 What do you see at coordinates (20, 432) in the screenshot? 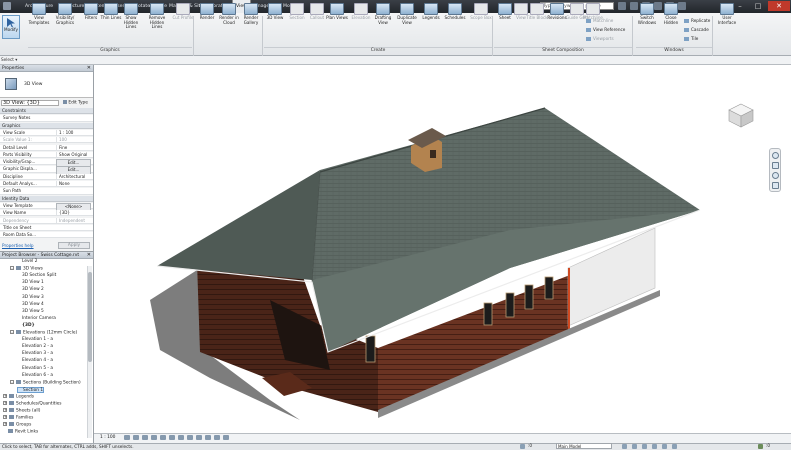
I see `browser-tree-item: Revit Links` at bounding box center [20, 432].